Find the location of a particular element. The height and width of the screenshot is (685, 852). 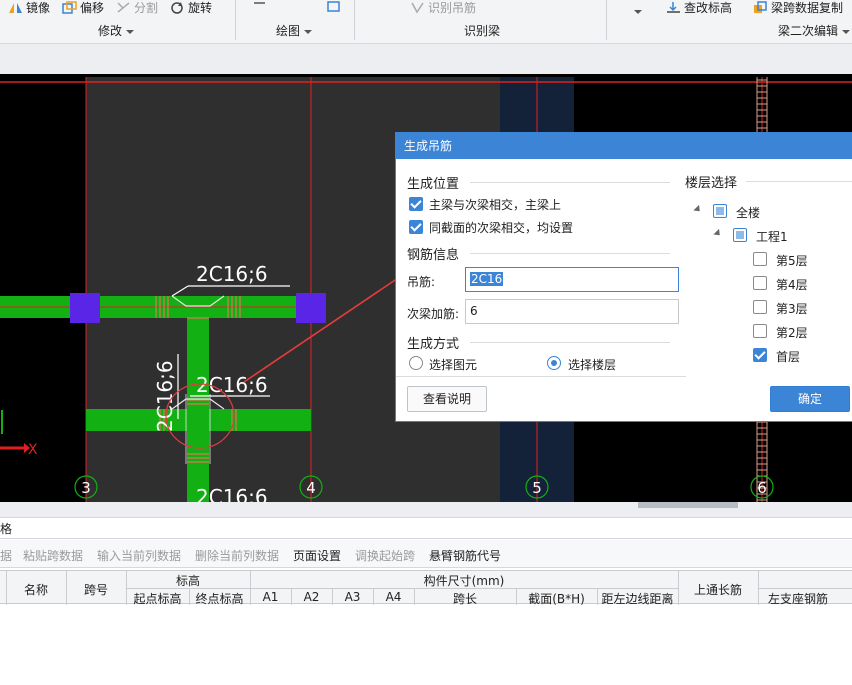

hanger-input: 2C16 is located at coordinates (572, 279).